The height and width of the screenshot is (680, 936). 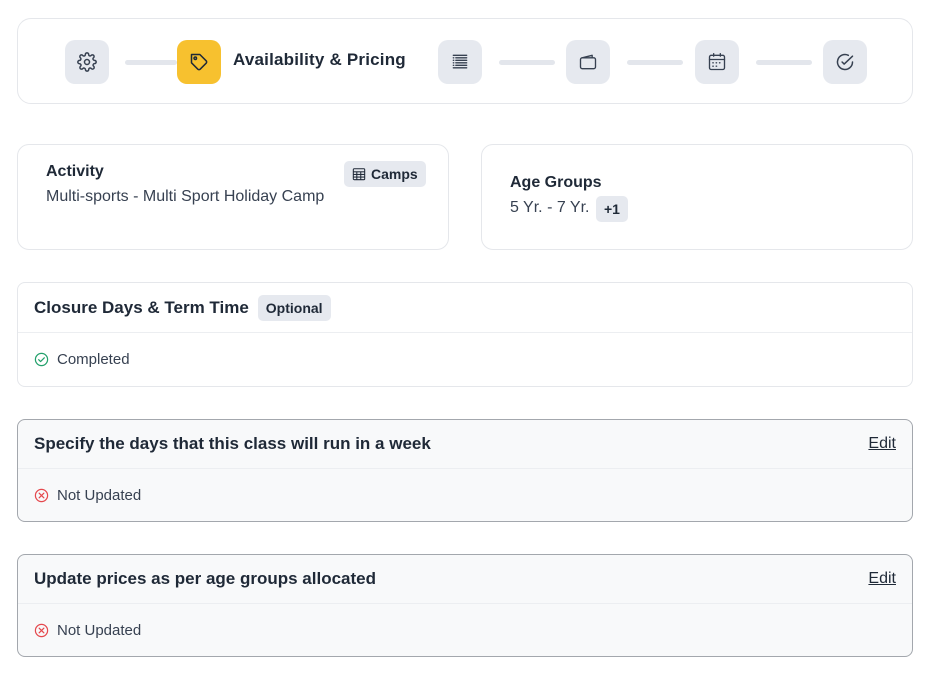 What do you see at coordinates (141, 307) in the screenshot?
I see `closure-days-title: Closure Days & Term Time` at bounding box center [141, 307].